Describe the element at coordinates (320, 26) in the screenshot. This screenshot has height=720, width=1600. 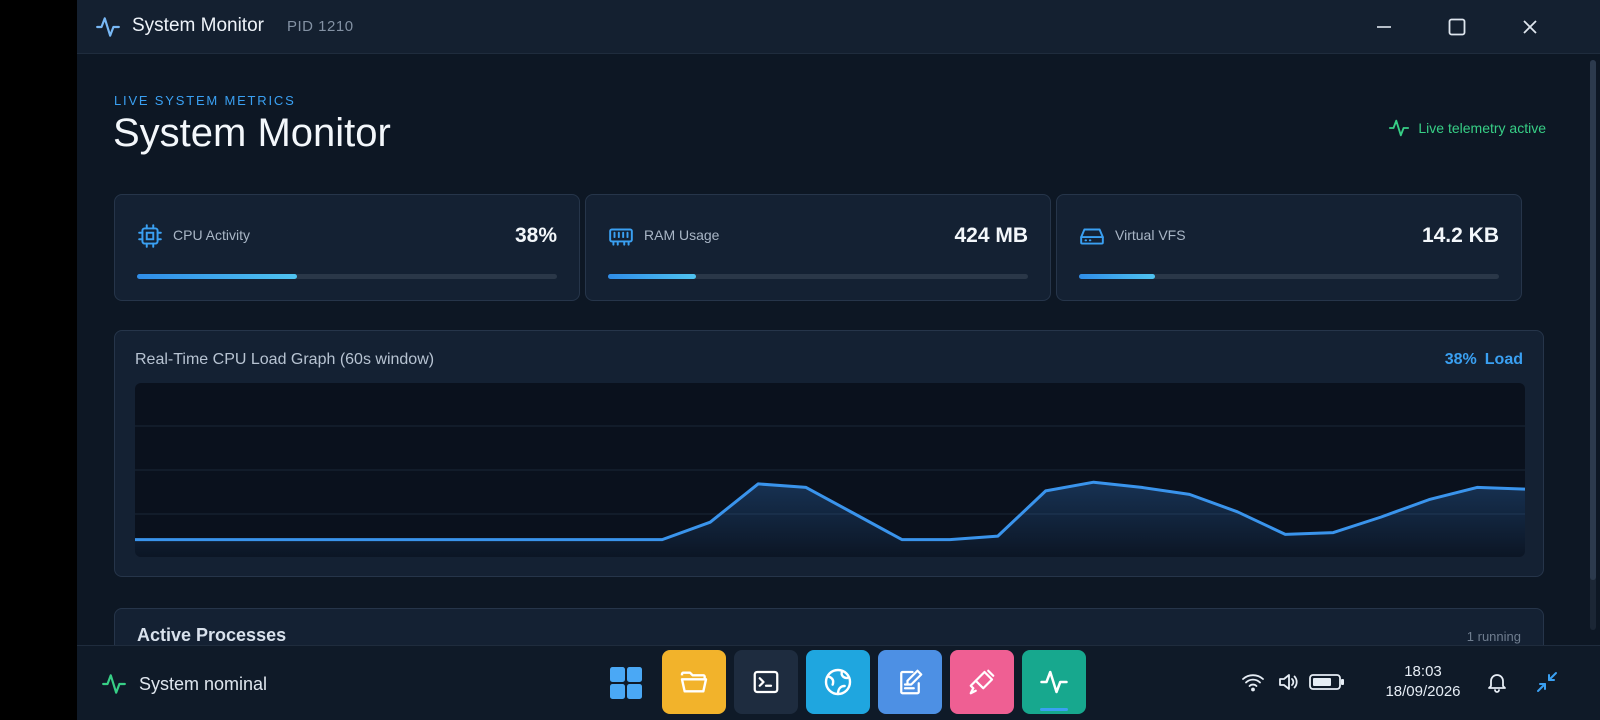
I see `window-pid: PID 1210` at that location.